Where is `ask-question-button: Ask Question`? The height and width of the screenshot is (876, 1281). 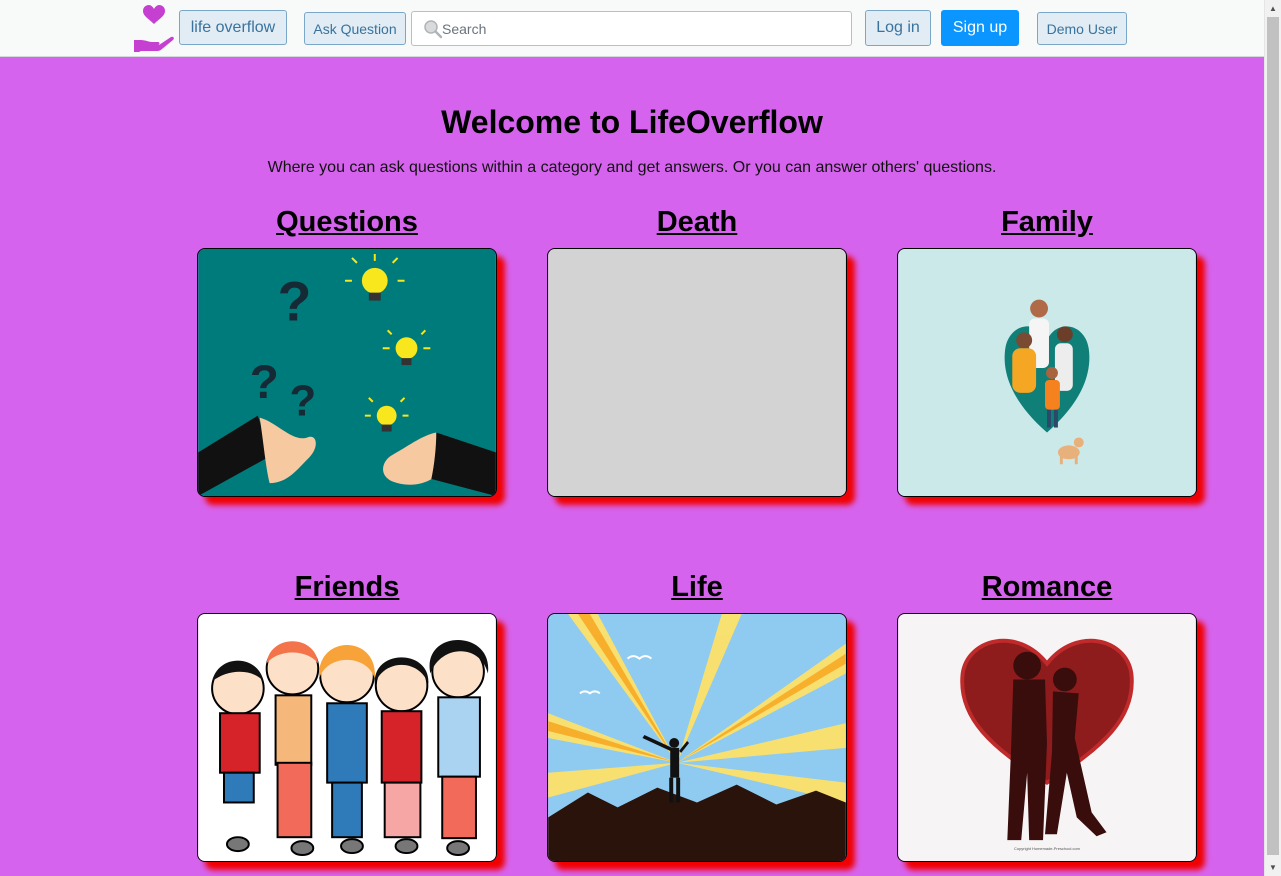 ask-question-button: Ask Question is located at coordinates (355, 28).